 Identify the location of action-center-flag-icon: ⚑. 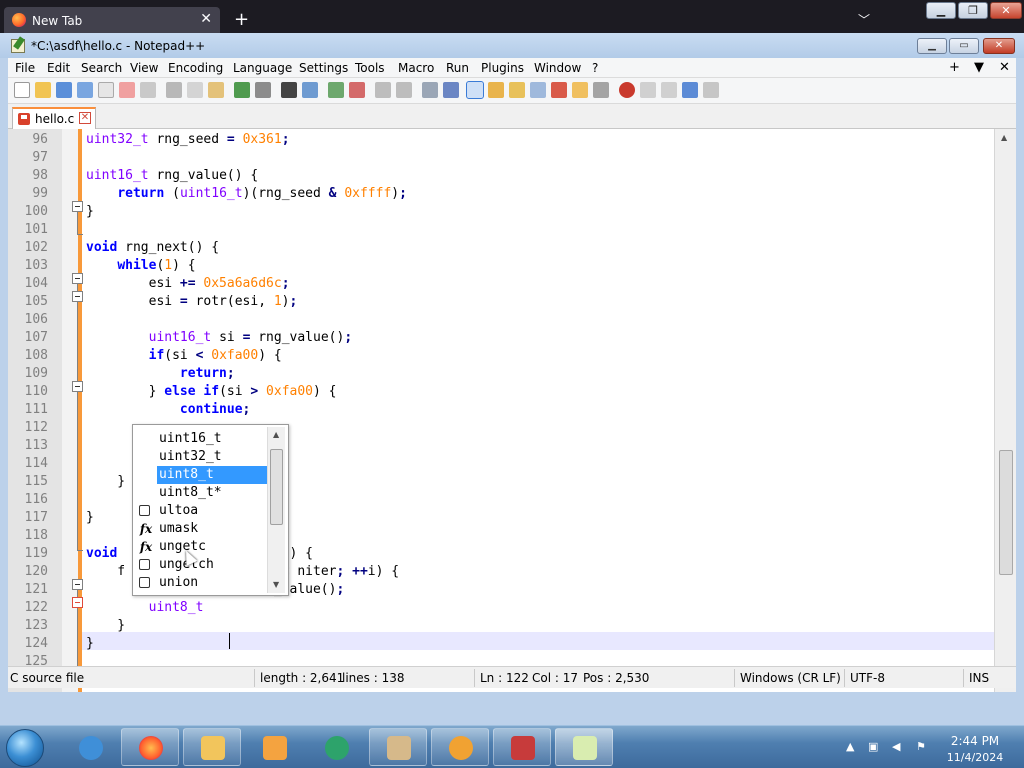
(923, 747).